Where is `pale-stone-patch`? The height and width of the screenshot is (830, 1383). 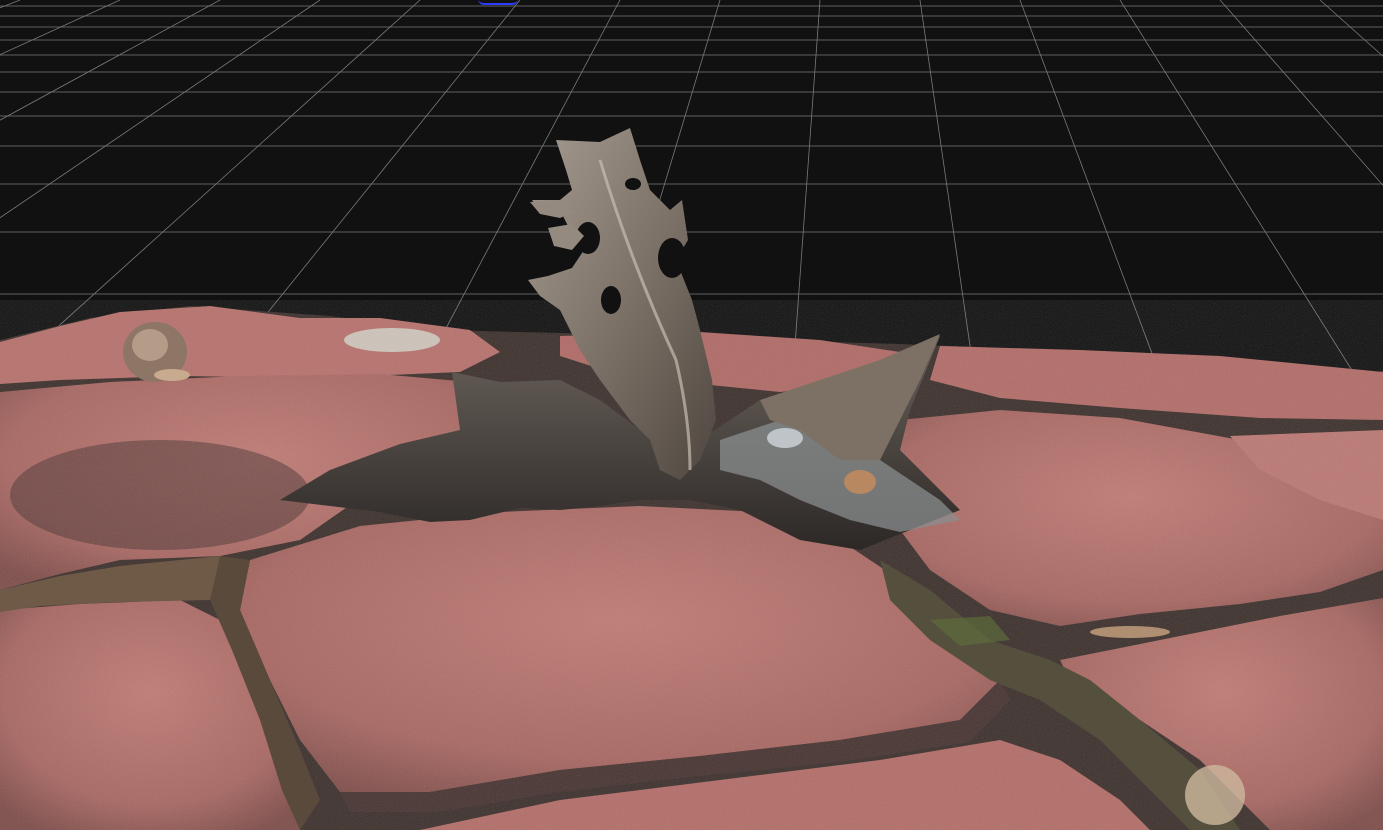 pale-stone-patch is located at coordinates (392, 340).